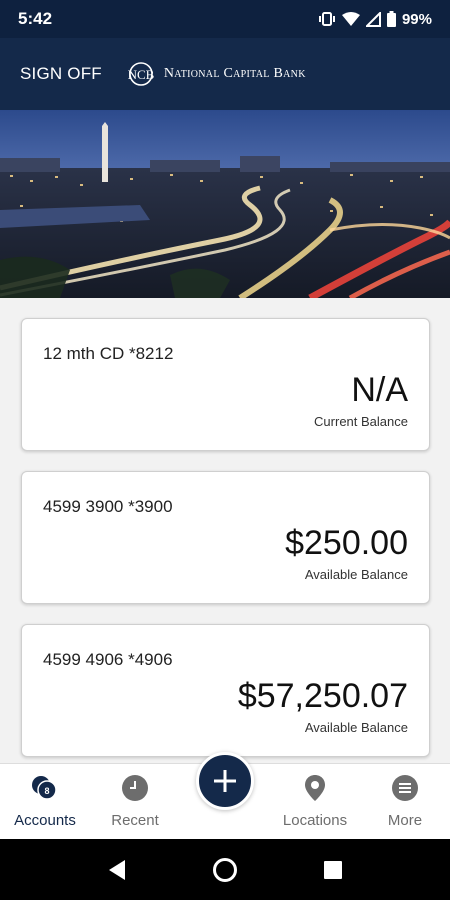 Image resolution: width=450 pixels, height=900 pixels. What do you see at coordinates (350, 19) in the screenshot?
I see `wifi-icon` at bounding box center [350, 19].